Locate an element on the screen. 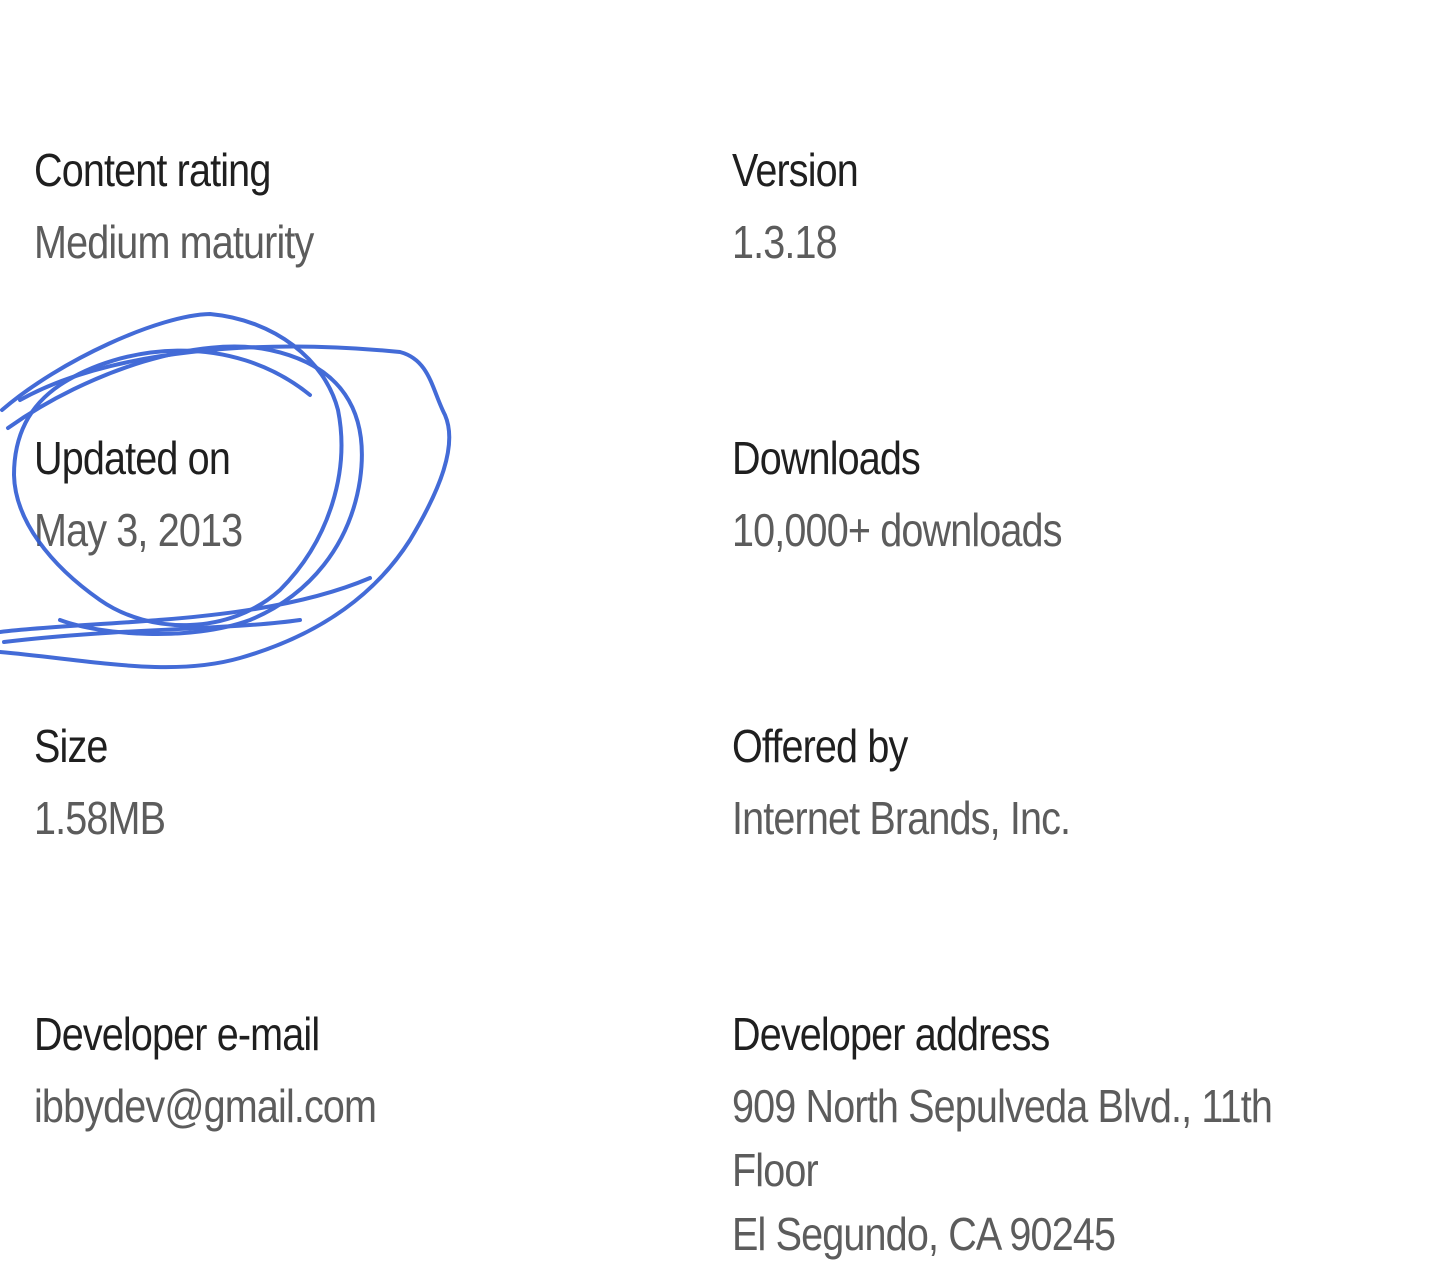 The image size is (1440, 1287). offered-by-label: Offered by is located at coordinates (820, 746).